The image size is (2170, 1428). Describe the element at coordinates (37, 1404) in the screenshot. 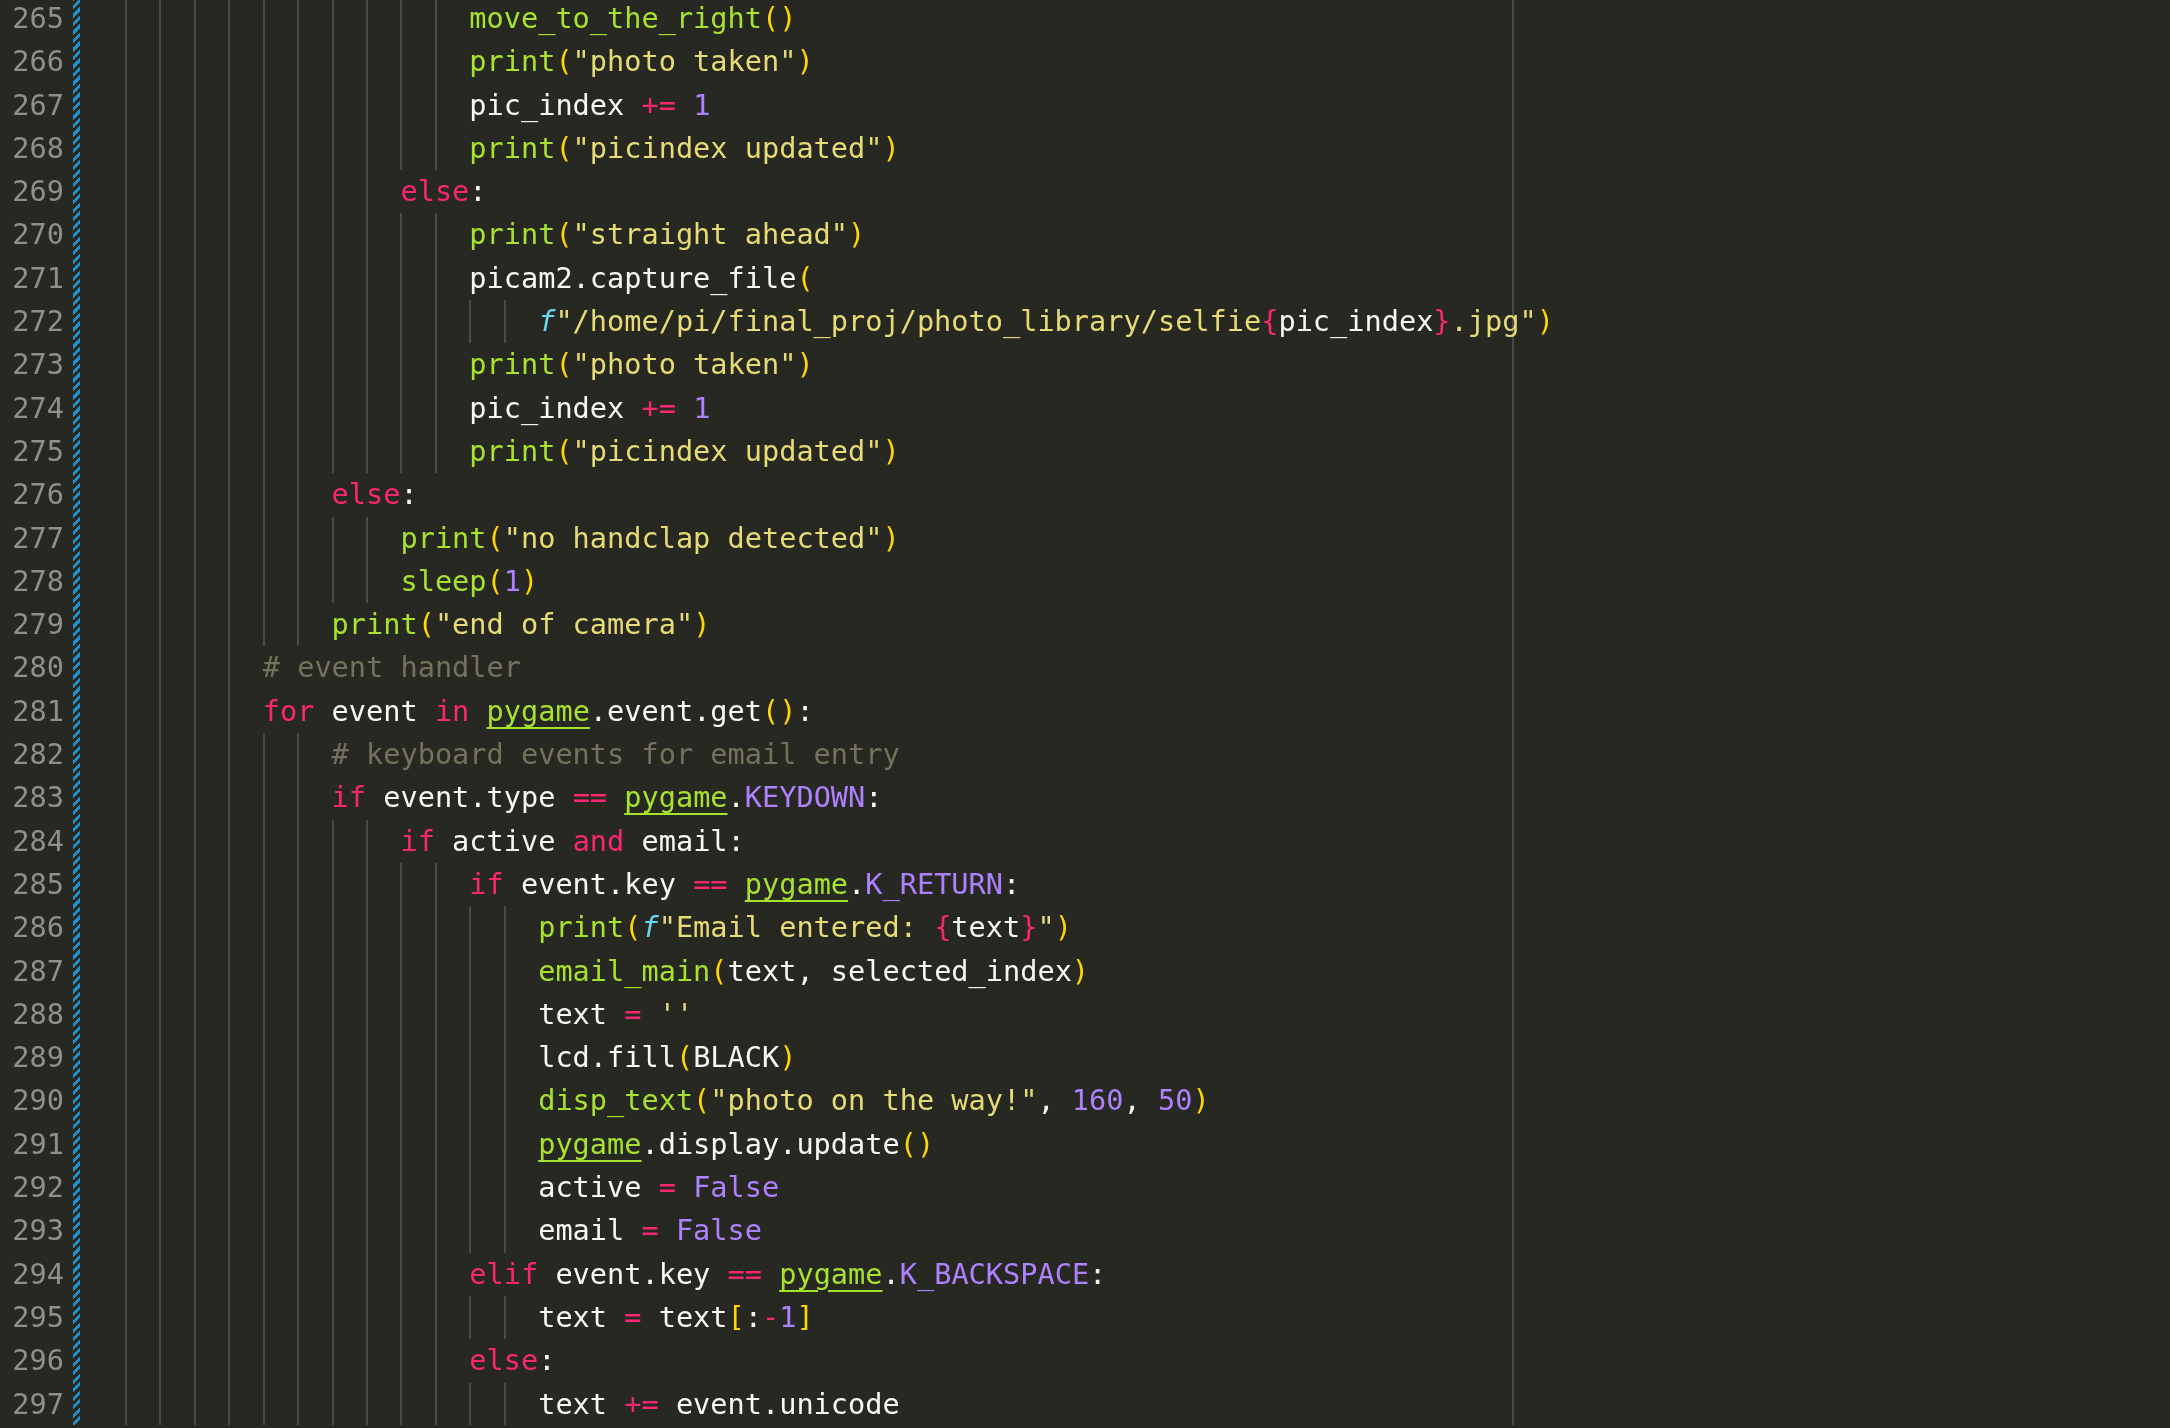

I see `line-number: 297` at that location.